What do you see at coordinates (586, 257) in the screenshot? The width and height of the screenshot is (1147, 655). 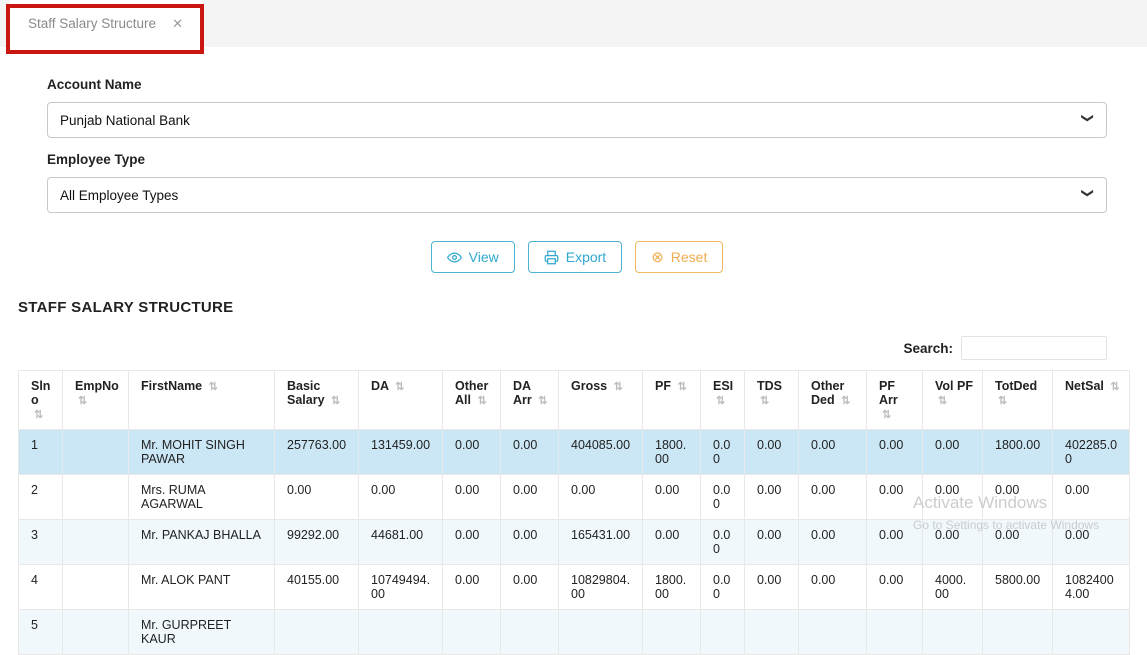 I see `export-button-label: Export` at bounding box center [586, 257].